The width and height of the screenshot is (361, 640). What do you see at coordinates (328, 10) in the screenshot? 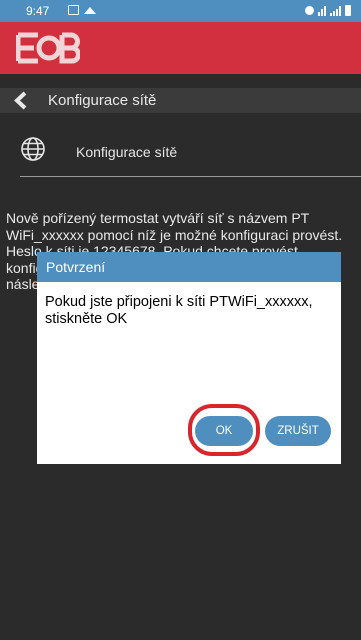
I see `system-icons` at bounding box center [328, 10].